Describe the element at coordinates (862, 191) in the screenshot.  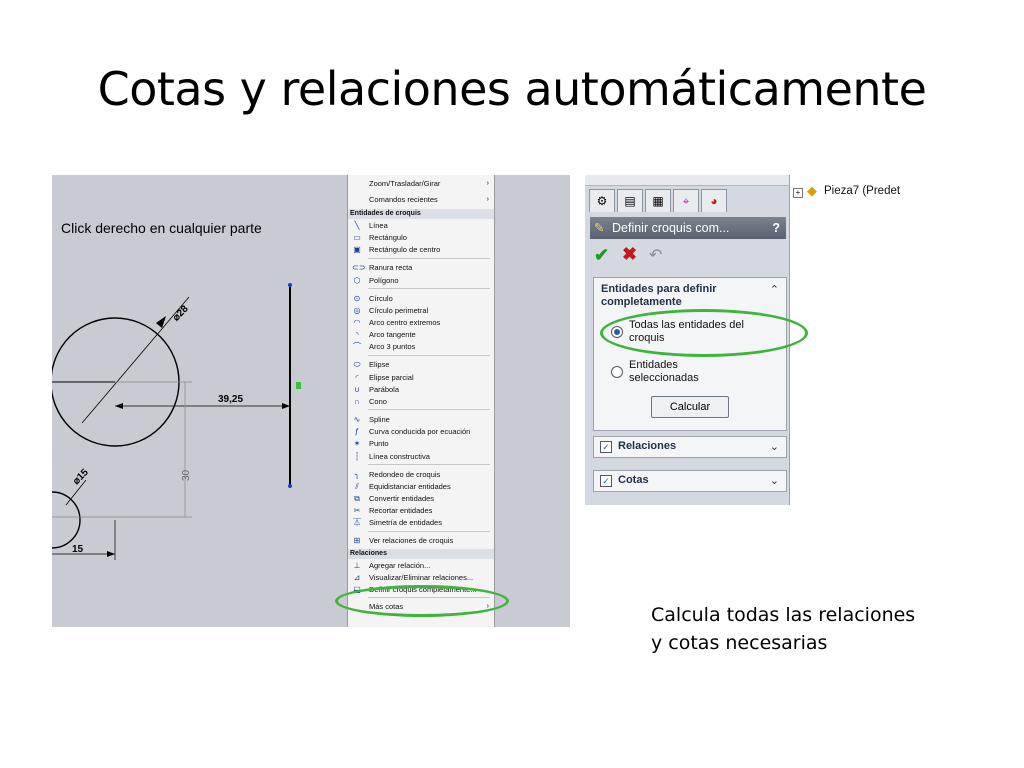
I see `part-name: Pieza7 (Predet` at that location.